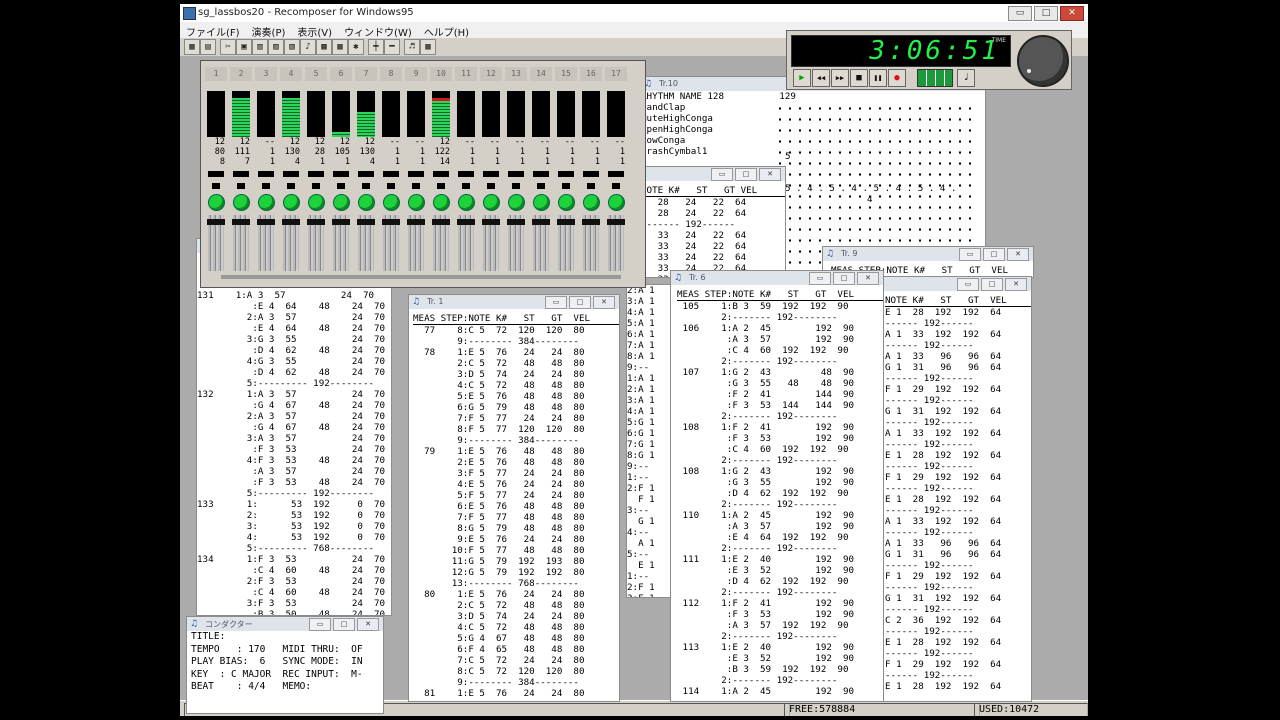 This screenshot has width=1280, height=720. I want to click on mixer-channel-strip: 13 -- 1 1, so click(516, 172).